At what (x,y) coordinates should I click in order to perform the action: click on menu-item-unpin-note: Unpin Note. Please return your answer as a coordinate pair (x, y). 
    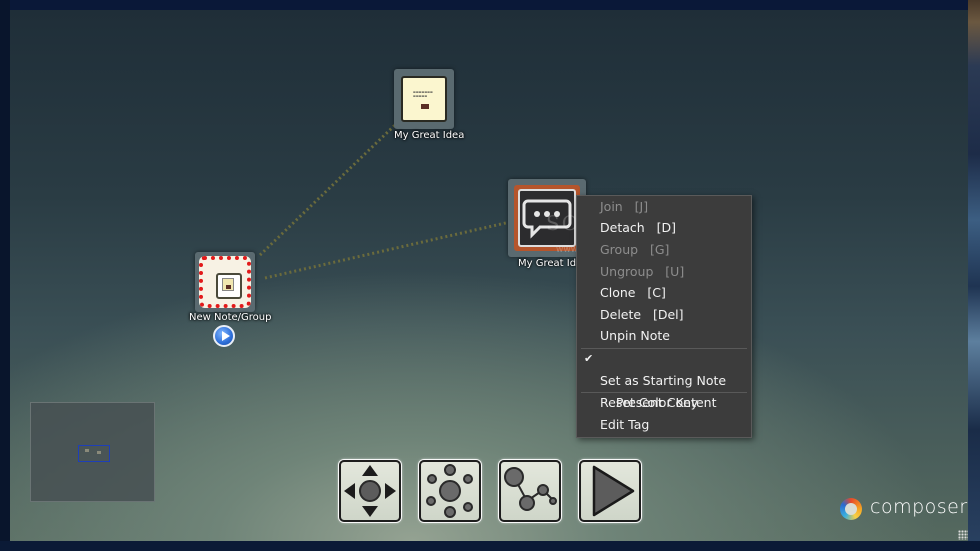
    Looking at the image, I should click on (664, 336).